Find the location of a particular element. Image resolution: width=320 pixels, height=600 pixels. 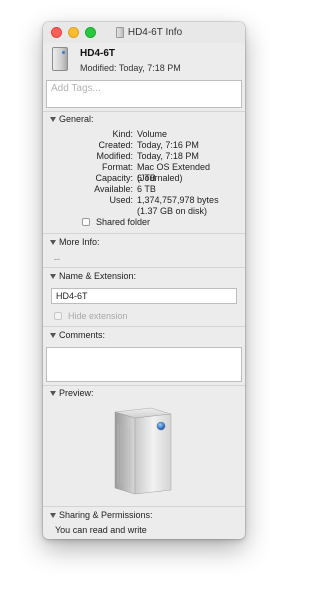

close-button is located at coordinates (56, 32).